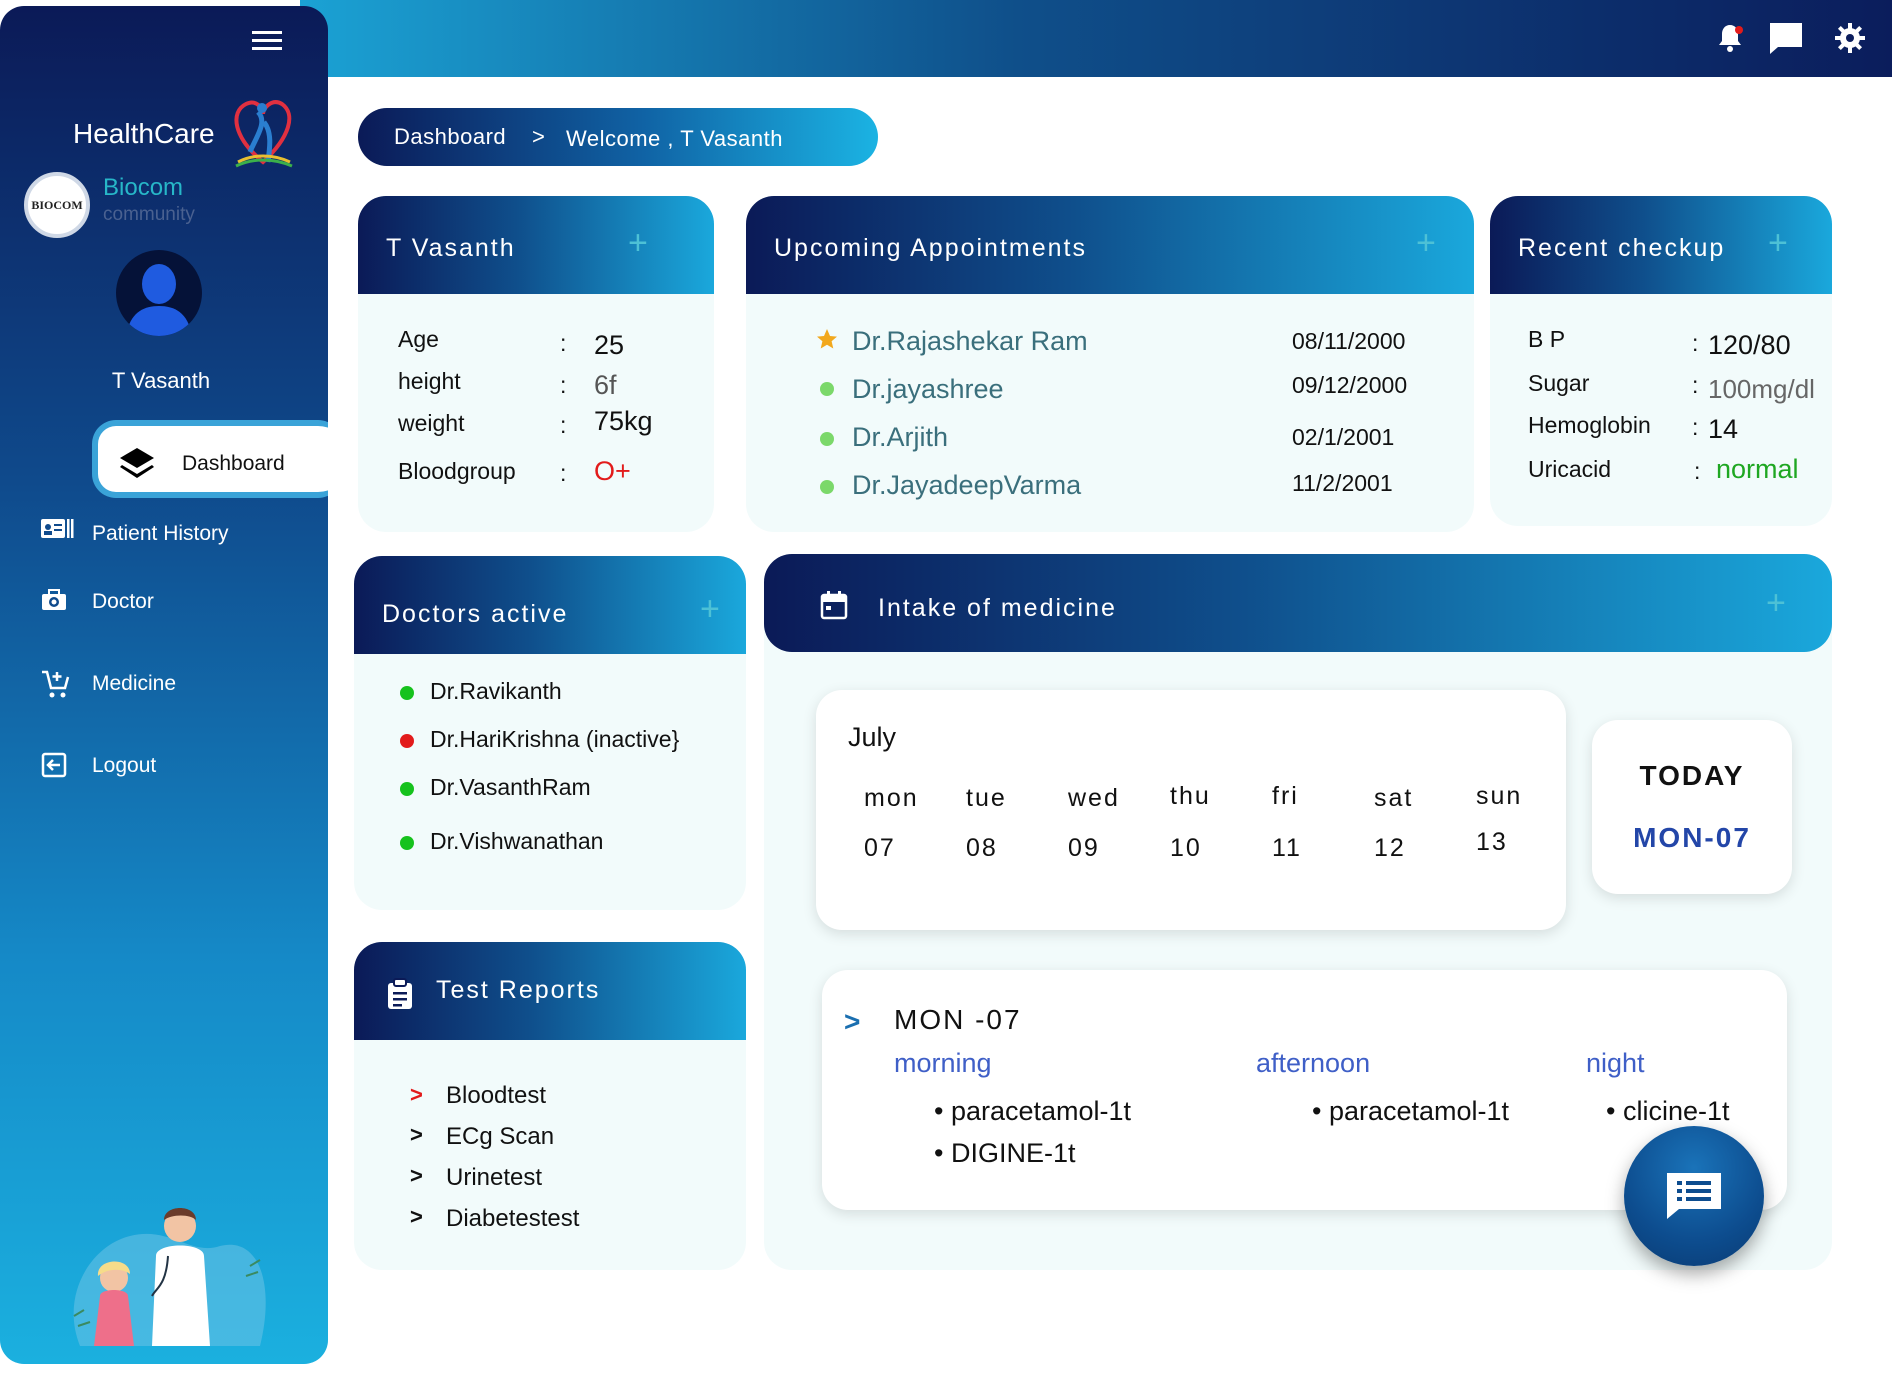  What do you see at coordinates (1013, 1153) in the screenshot?
I see `medicine-name: DIGINE-1t` at bounding box center [1013, 1153].